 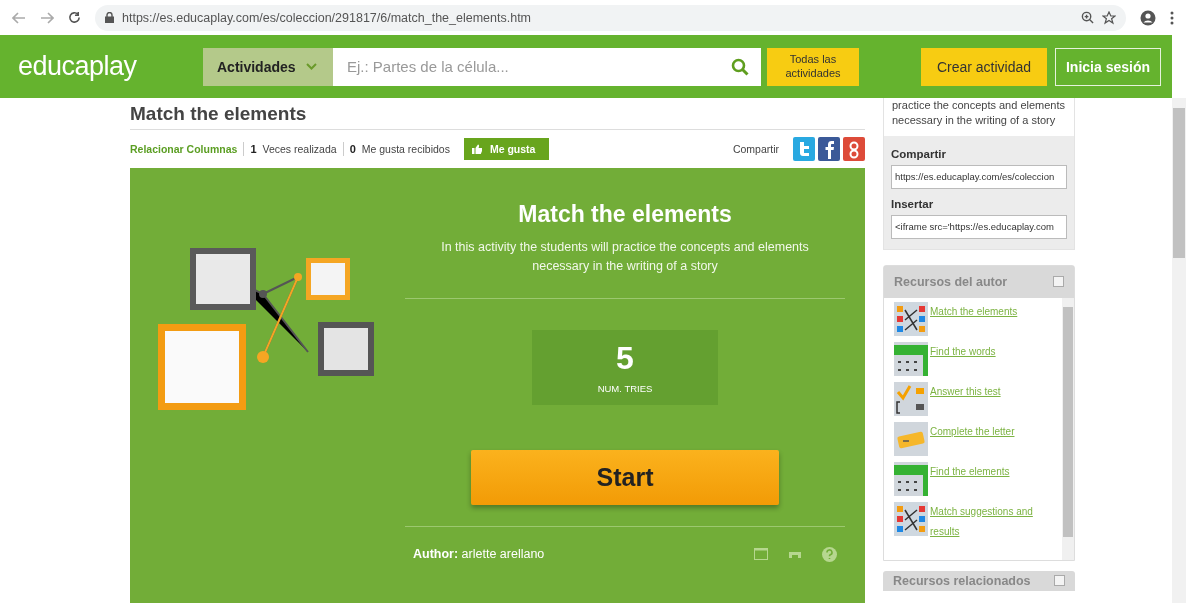 What do you see at coordinates (625, 358) in the screenshot?
I see `tries-count: 5` at bounding box center [625, 358].